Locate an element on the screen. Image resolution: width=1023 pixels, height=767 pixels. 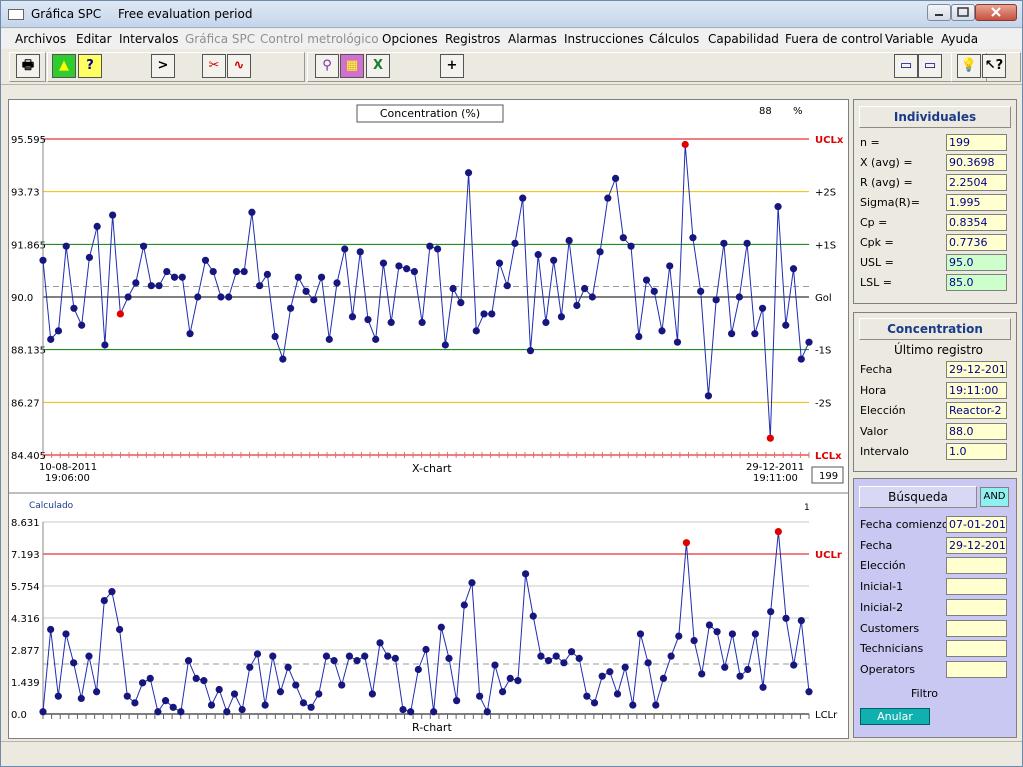
excel-button: X is located at coordinates (378, 66).